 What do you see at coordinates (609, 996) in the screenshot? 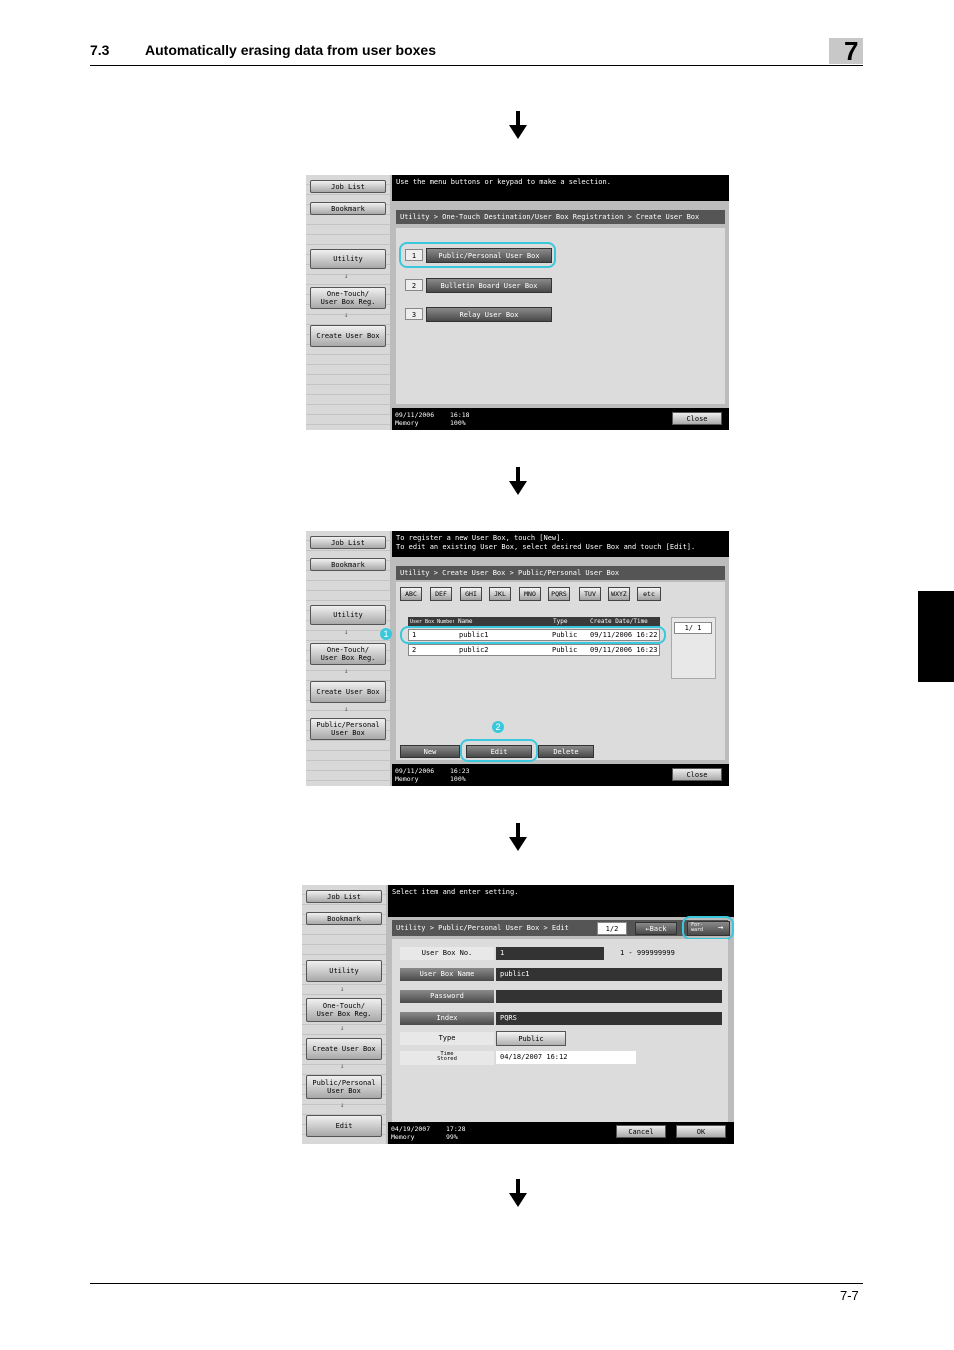
I see `password-value` at bounding box center [609, 996].